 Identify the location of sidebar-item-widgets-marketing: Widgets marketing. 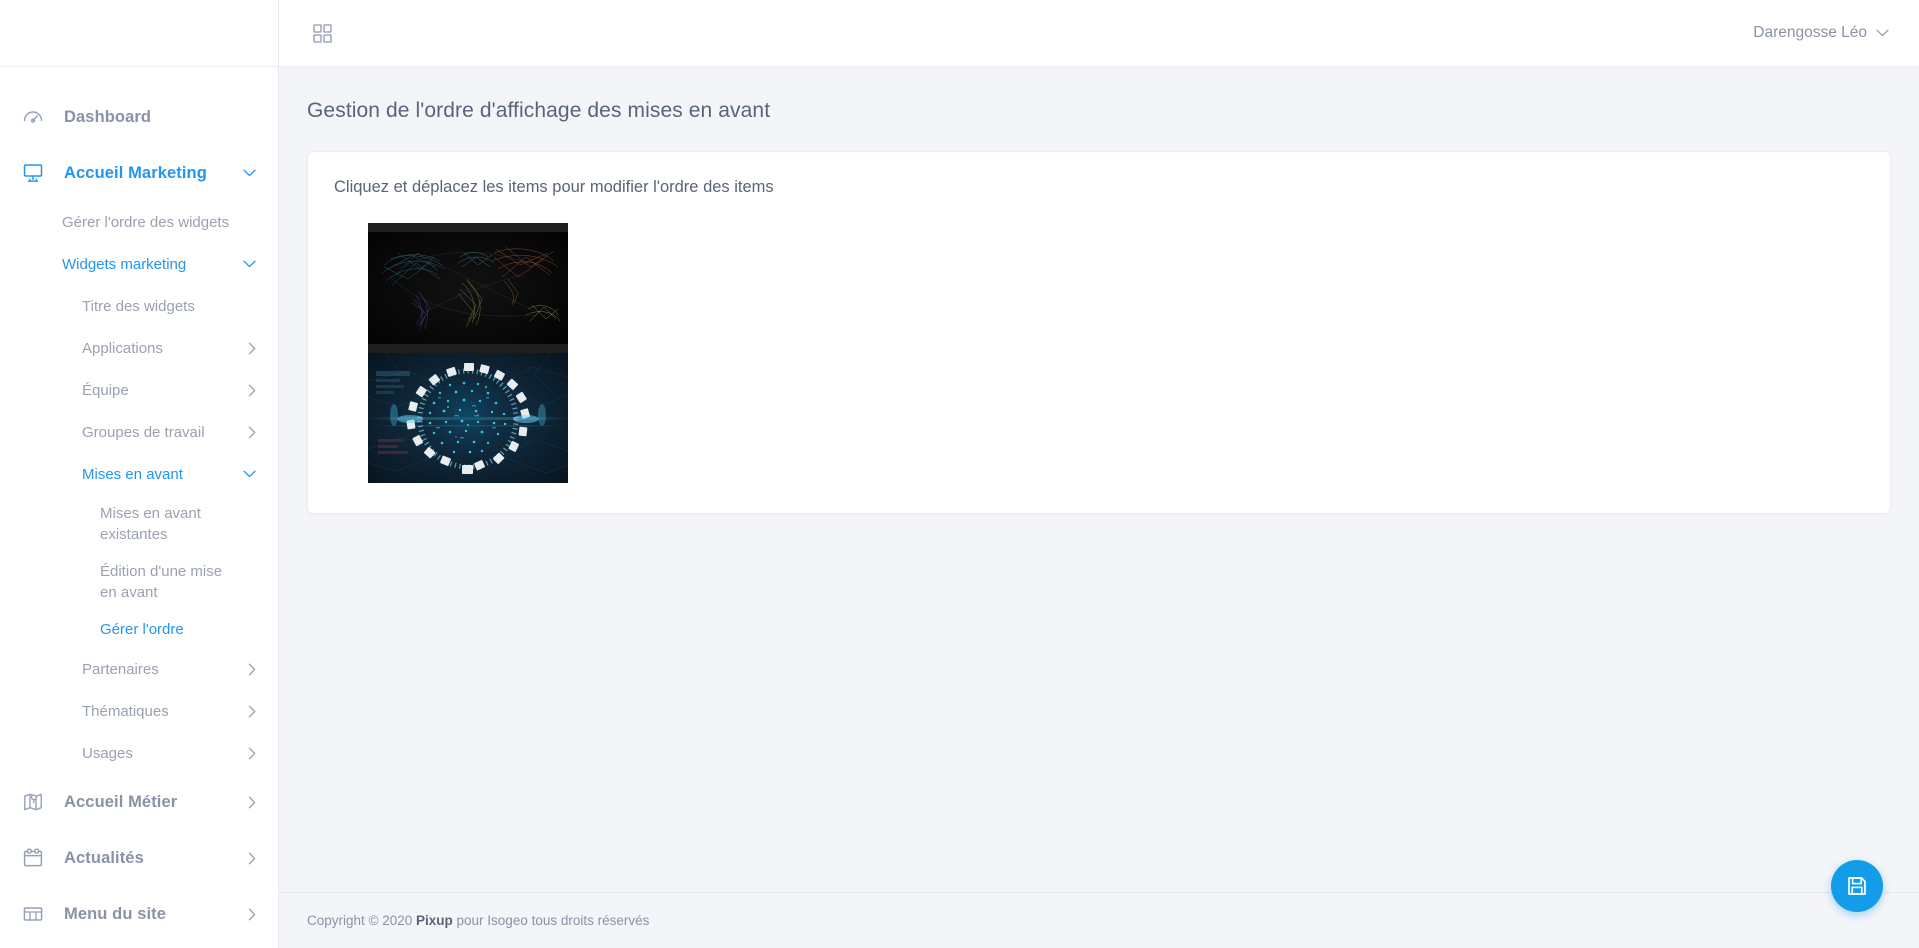
(139, 264).